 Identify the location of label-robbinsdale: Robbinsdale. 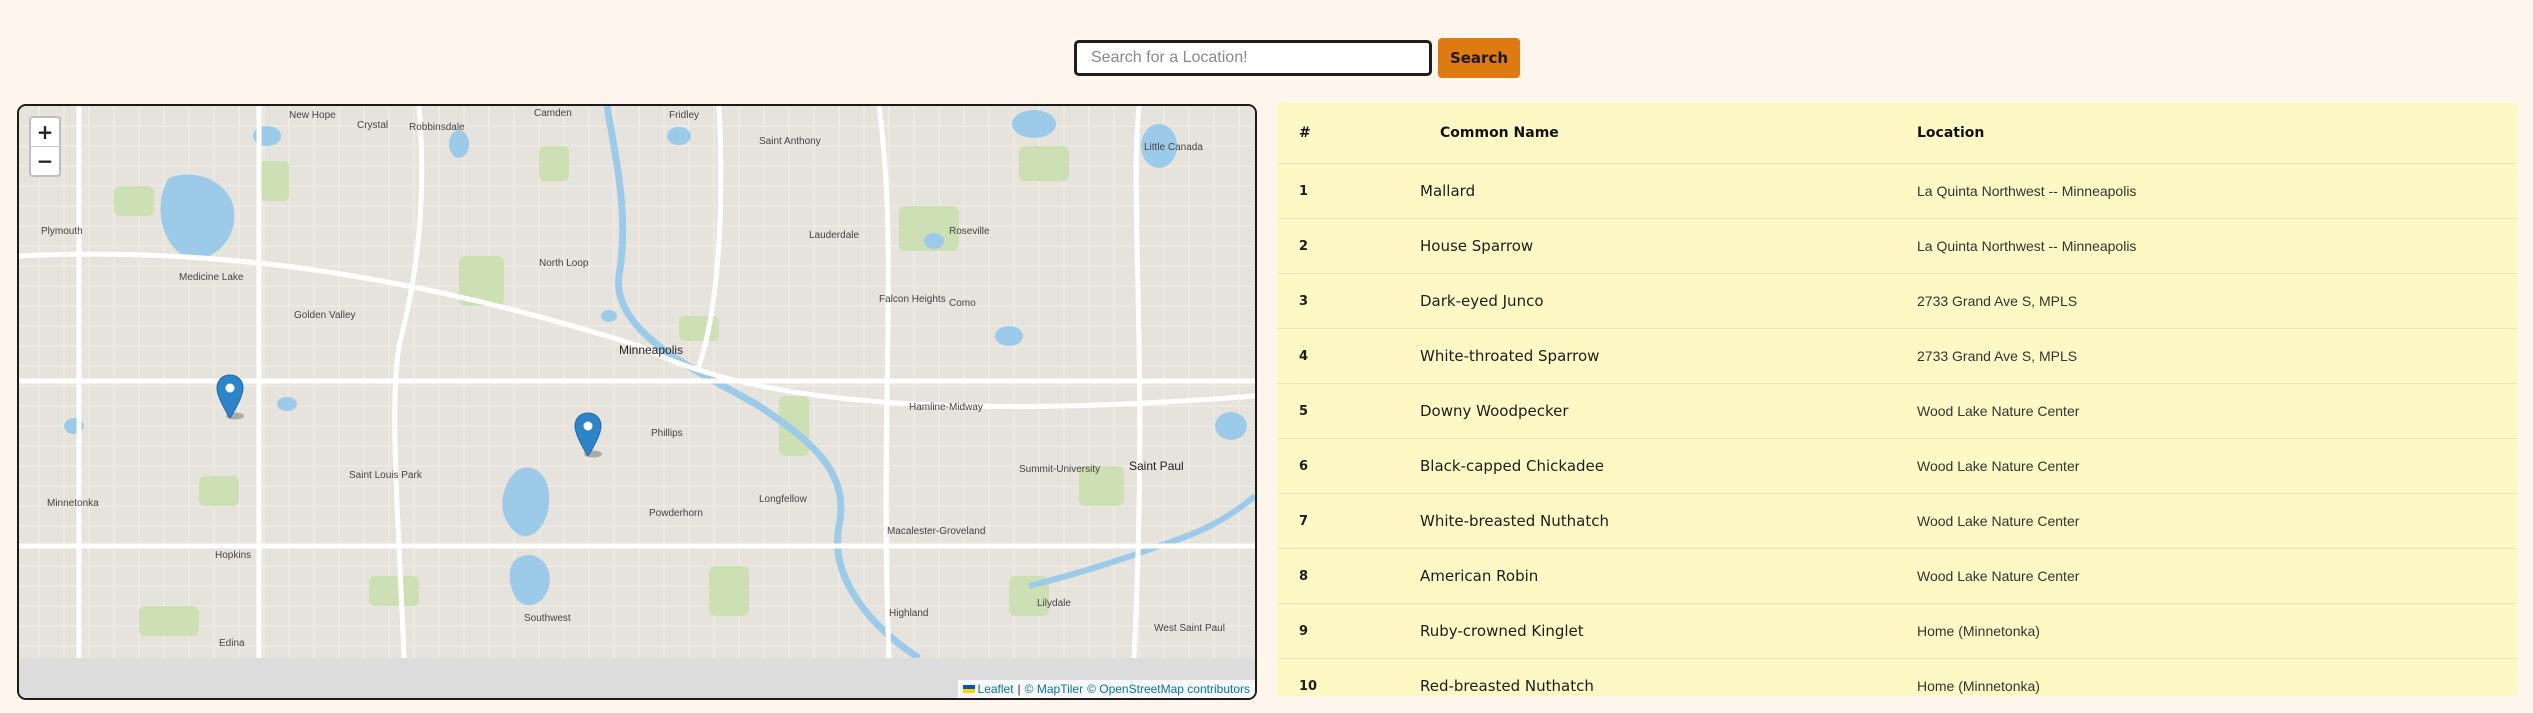
(437, 127).